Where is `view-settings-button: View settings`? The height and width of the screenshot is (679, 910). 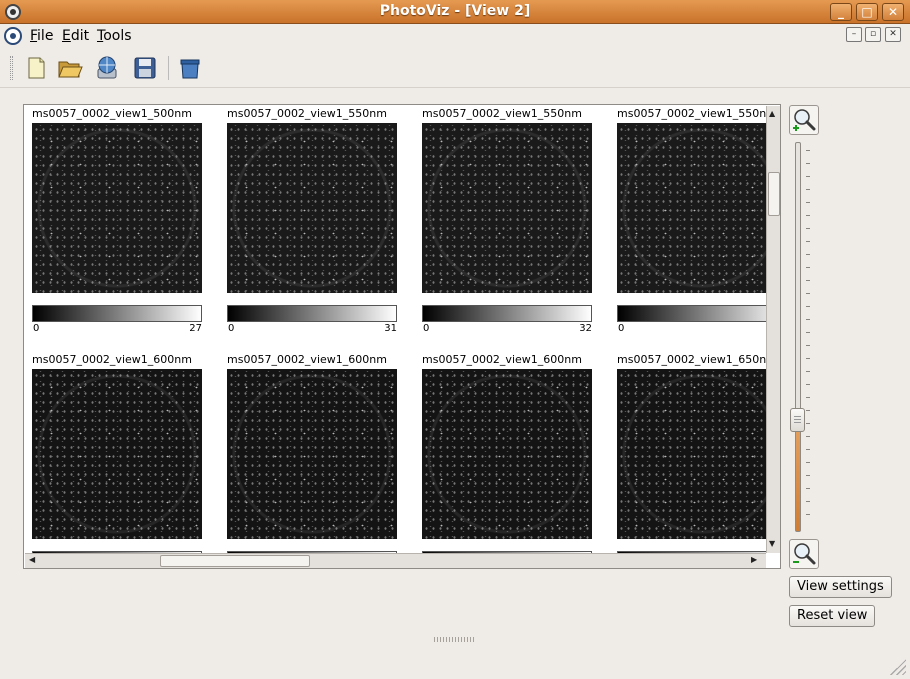 view-settings-button: View settings is located at coordinates (840, 587).